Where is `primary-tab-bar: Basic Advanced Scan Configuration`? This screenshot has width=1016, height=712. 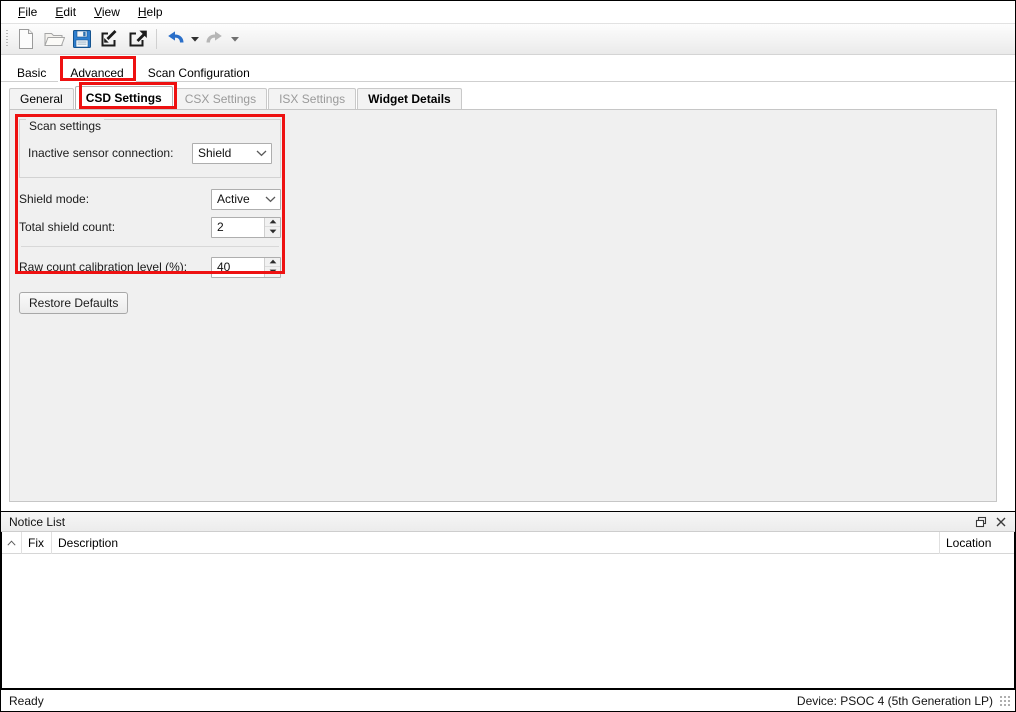 primary-tab-bar: Basic Advanced Scan Configuration is located at coordinates (508, 69).